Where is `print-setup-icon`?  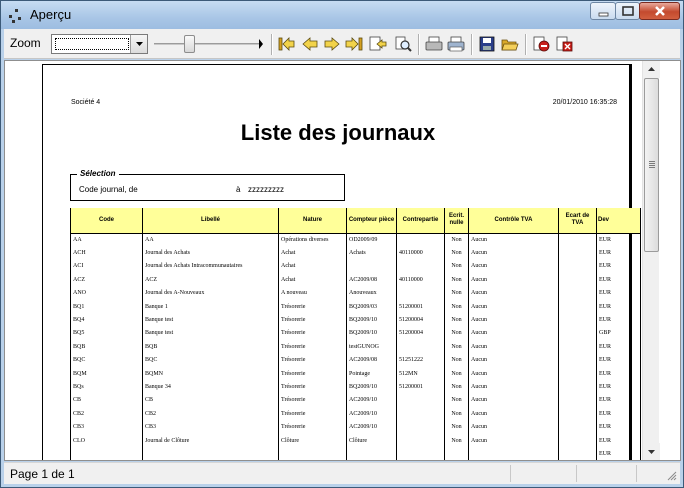 print-setup-icon is located at coordinates (456, 44).